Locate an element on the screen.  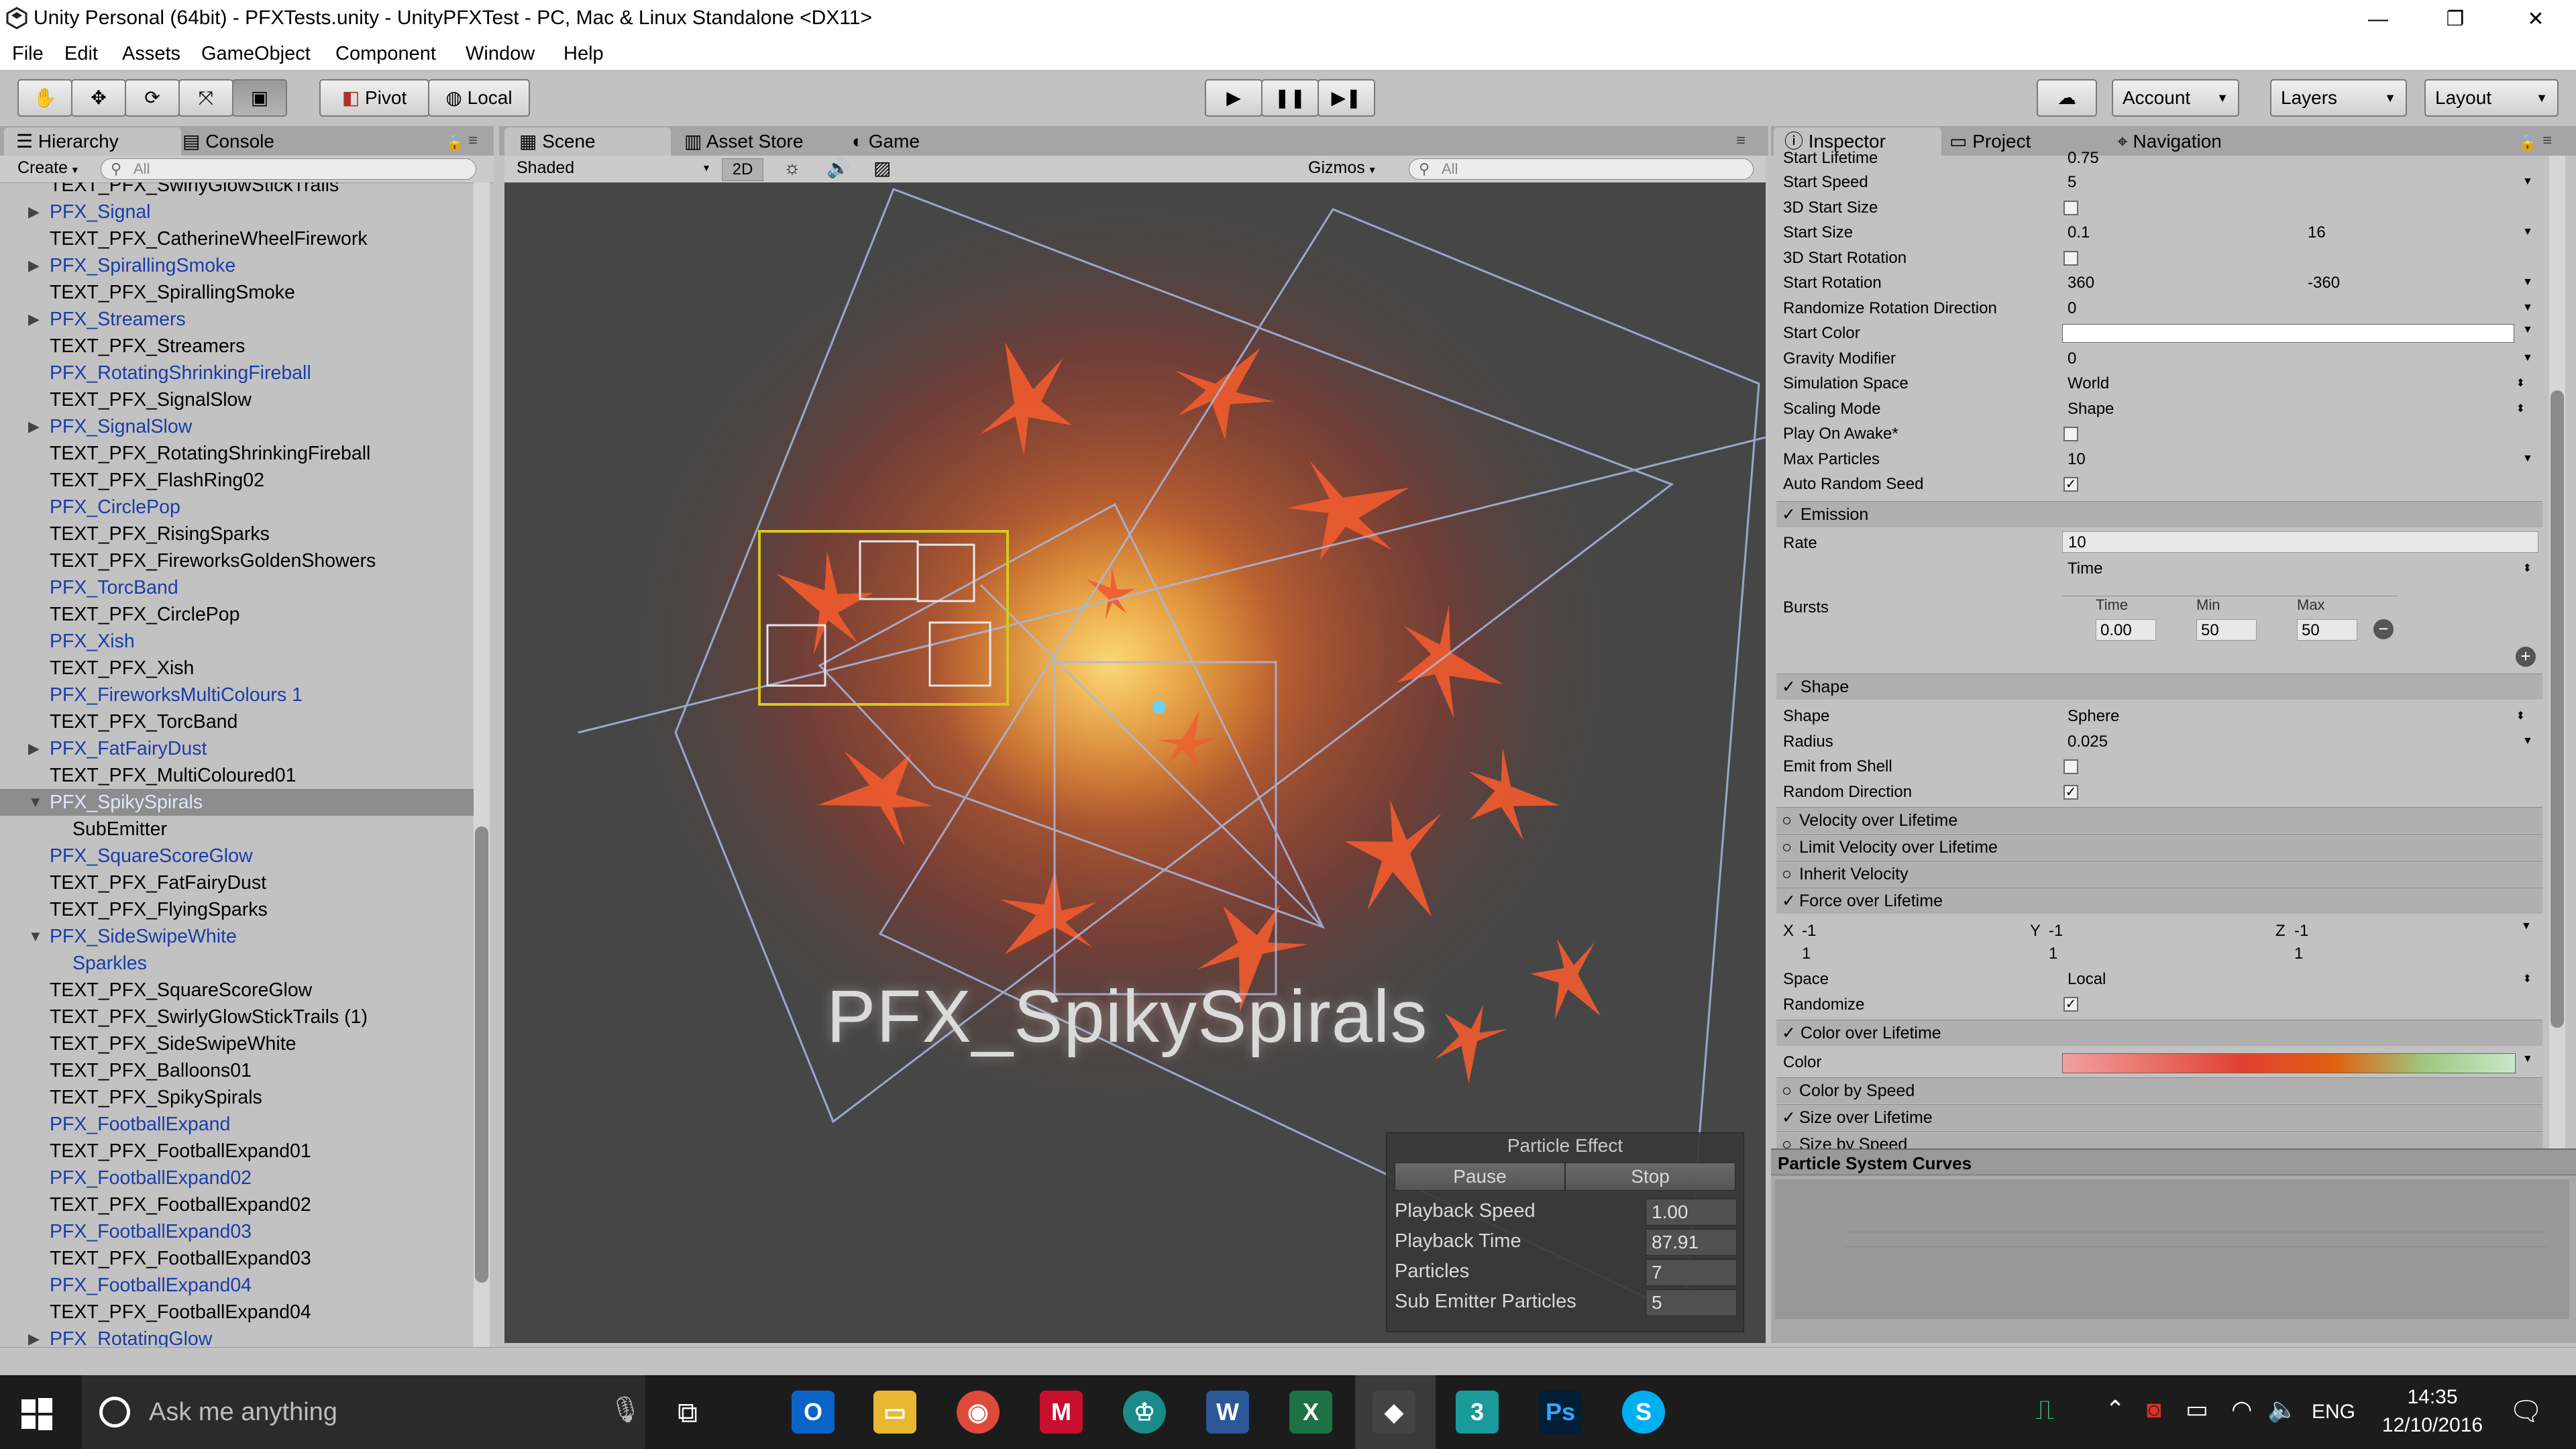
menu-assets: Assets is located at coordinates (151, 54).